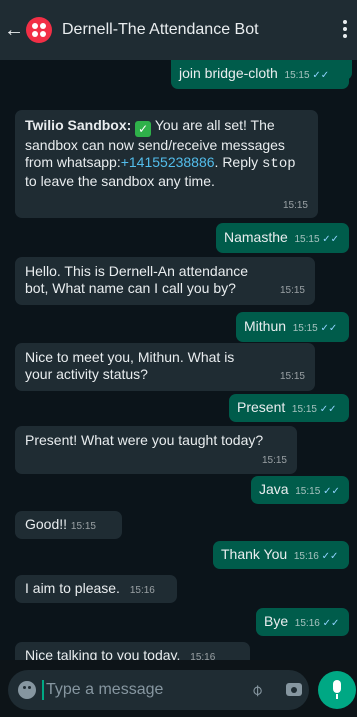 Image resolution: width=357 pixels, height=717 pixels. I want to click on message-outgoing: Thank You 15:16 ✓✓, so click(281, 555).